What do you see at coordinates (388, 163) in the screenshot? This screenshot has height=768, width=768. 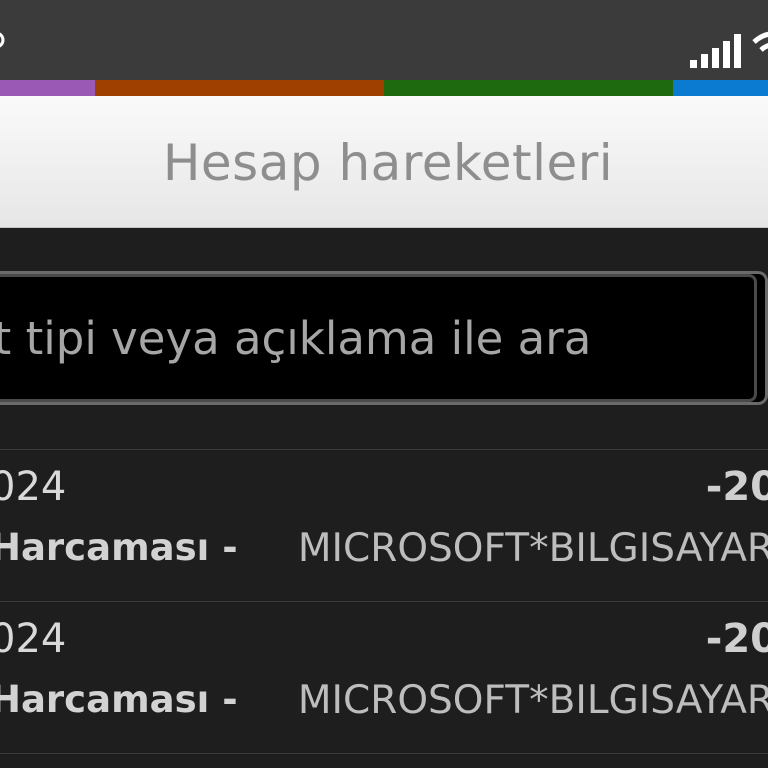 I see `page-title: Hesap hareketleri` at bounding box center [388, 163].